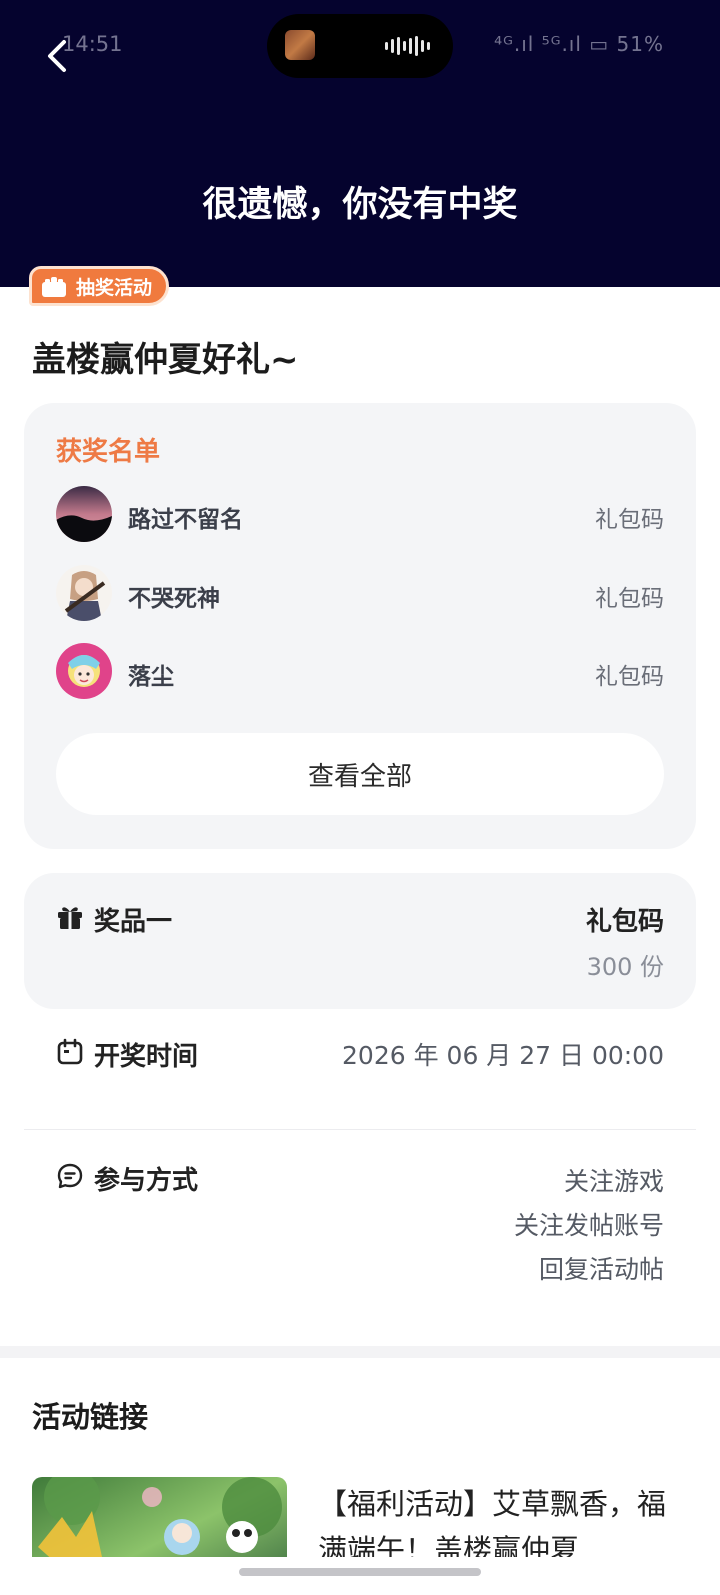  I want to click on winner-row: 落尘 礼包码, so click(360, 672).